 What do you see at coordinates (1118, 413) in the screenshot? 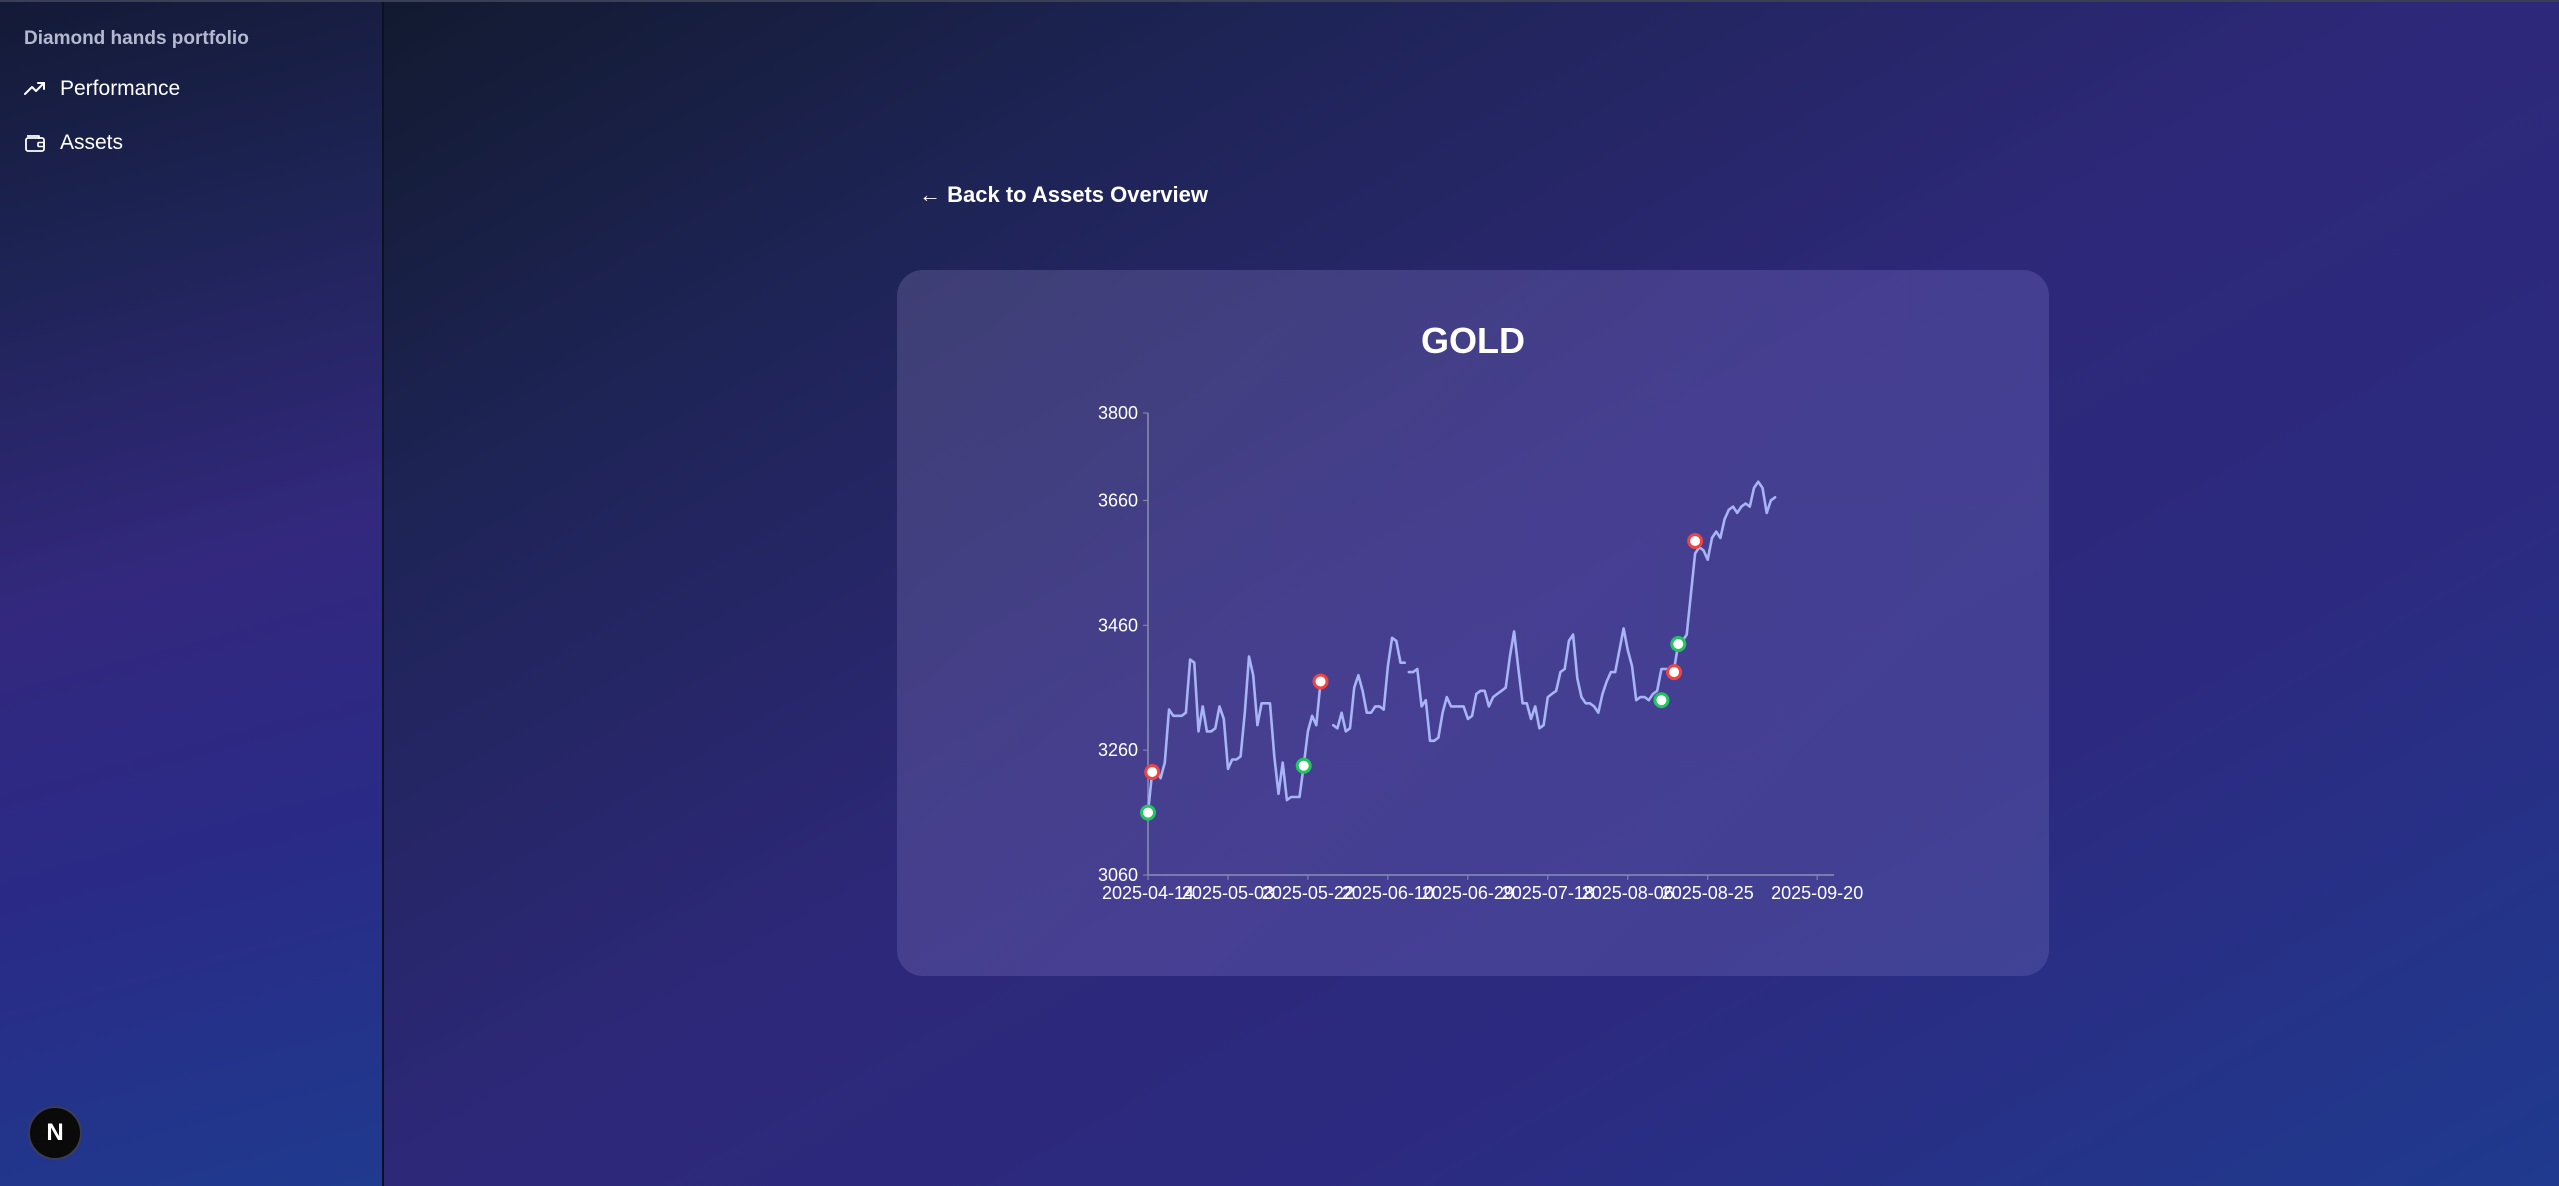
I see `y-tick-label: 3800` at bounding box center [1118, 413].